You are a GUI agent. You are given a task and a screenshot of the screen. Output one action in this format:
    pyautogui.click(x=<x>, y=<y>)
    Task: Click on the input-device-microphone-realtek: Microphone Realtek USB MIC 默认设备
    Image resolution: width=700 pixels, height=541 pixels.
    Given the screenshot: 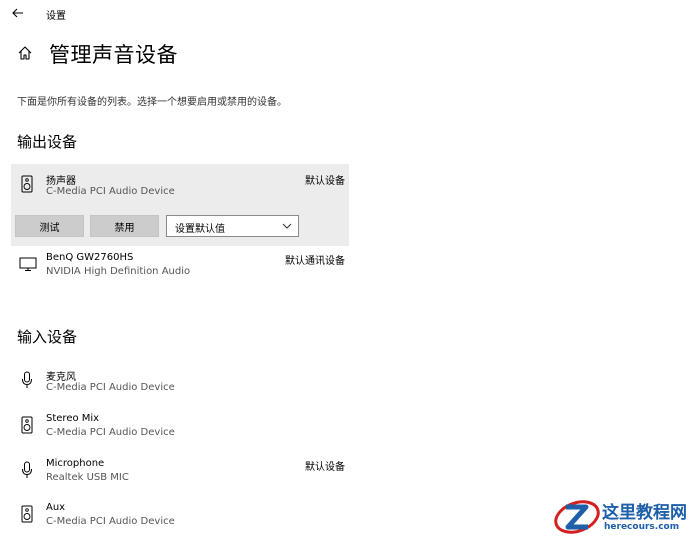 What is the action you would take?
    pyautogui.click(x=180, y=470)
    